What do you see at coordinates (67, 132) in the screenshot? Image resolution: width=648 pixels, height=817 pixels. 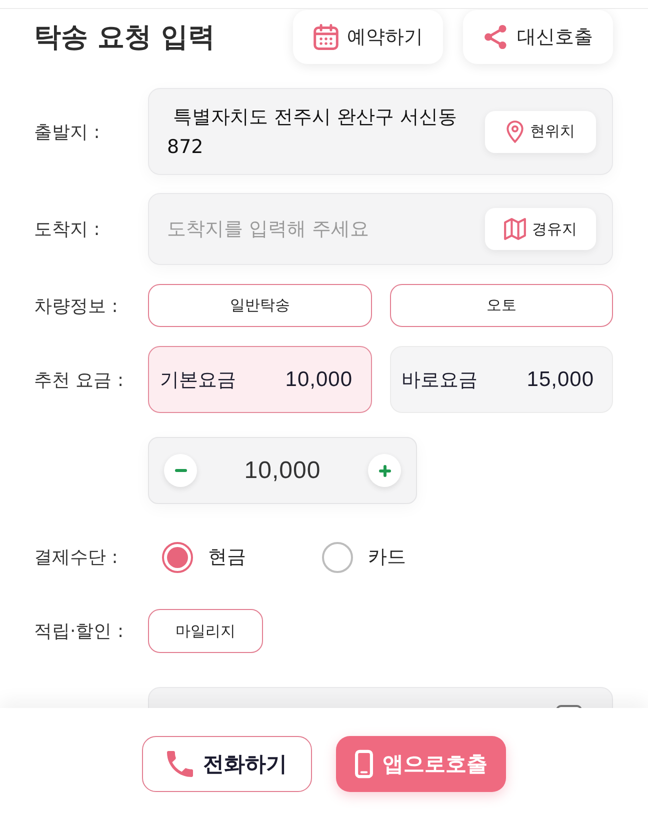 I see `field-label: 출발지 :` at bounding box center [67, 132].